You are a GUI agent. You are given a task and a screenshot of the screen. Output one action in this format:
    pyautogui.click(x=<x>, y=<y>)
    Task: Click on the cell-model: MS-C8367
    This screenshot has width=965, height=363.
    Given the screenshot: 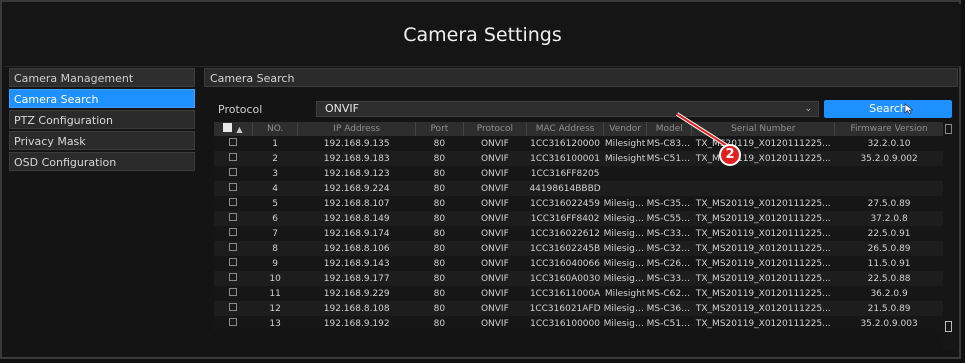 What is the action you would take?
    pyautogui.click(x=669, y=143)
    